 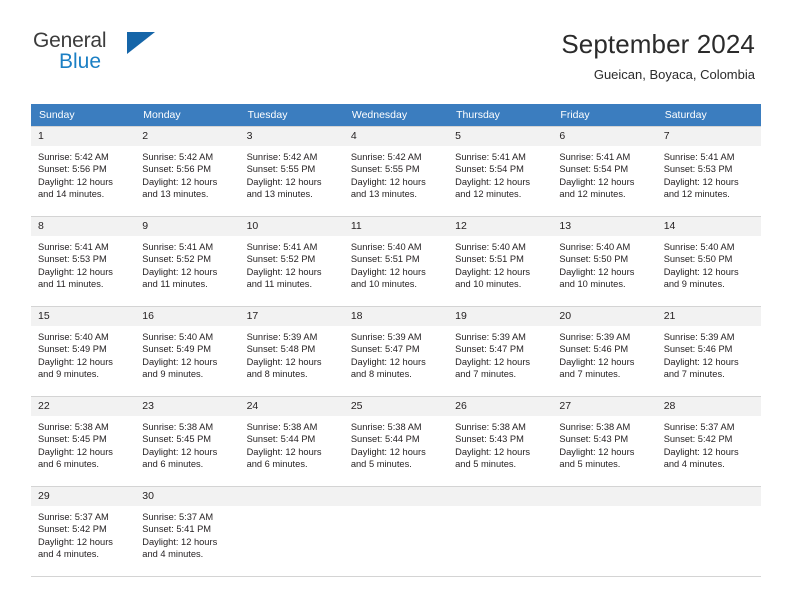 What do you see at coordinates (187, 226) in the screenshot?
I see `day-number: 9` at bounding box center [187, 226].